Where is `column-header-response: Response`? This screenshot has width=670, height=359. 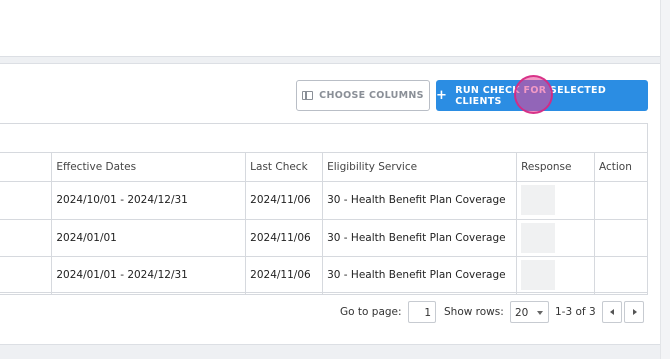 column-header-response: Response is located at coordinates (555, 167).